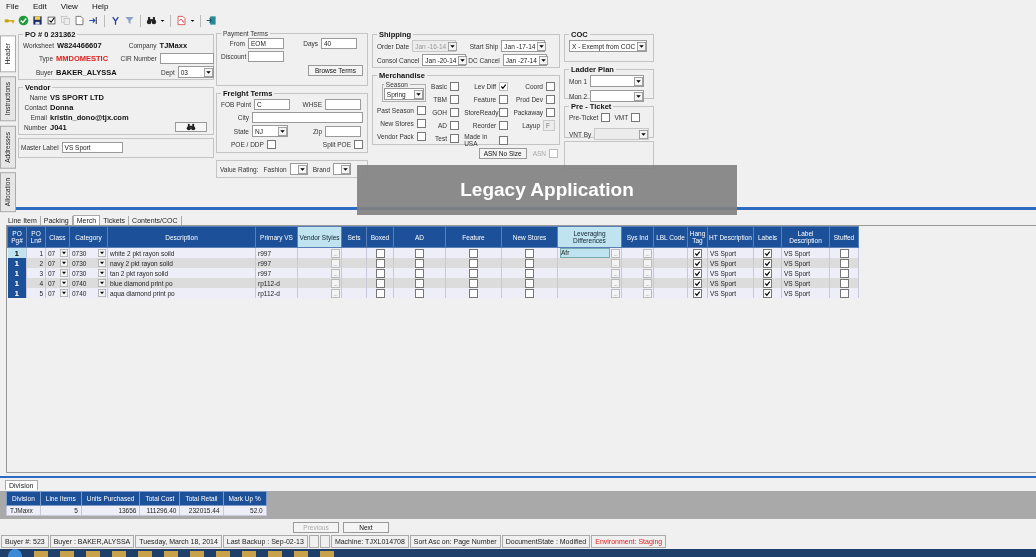  What do you see at coordinates (15, 553) in the screenshot?
I see `start-icon` at bounding box center [15, 553].